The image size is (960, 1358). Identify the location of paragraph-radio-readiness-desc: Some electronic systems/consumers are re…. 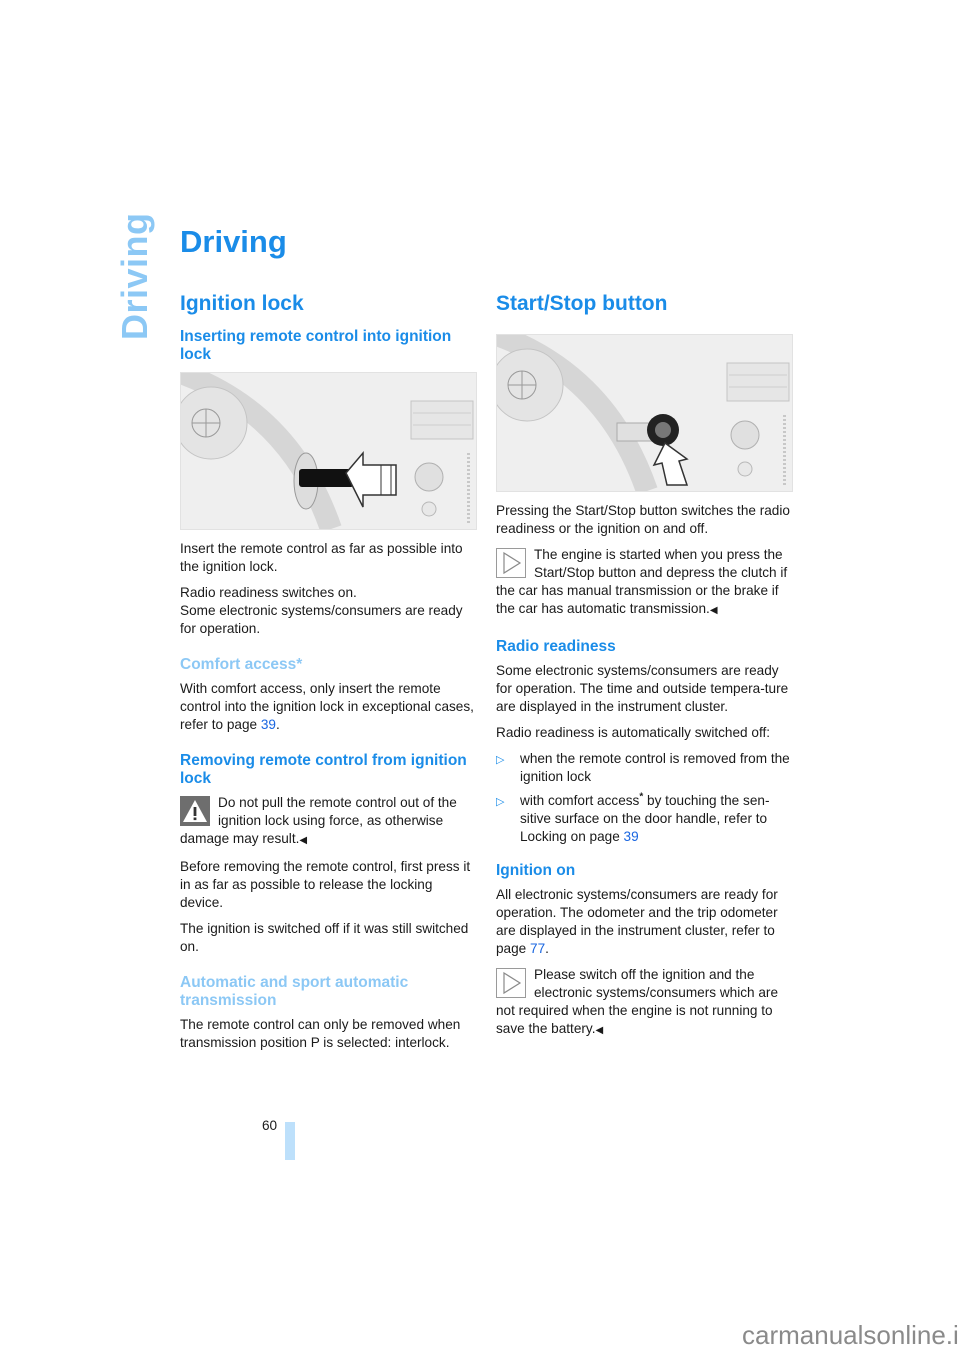
(642, 688).